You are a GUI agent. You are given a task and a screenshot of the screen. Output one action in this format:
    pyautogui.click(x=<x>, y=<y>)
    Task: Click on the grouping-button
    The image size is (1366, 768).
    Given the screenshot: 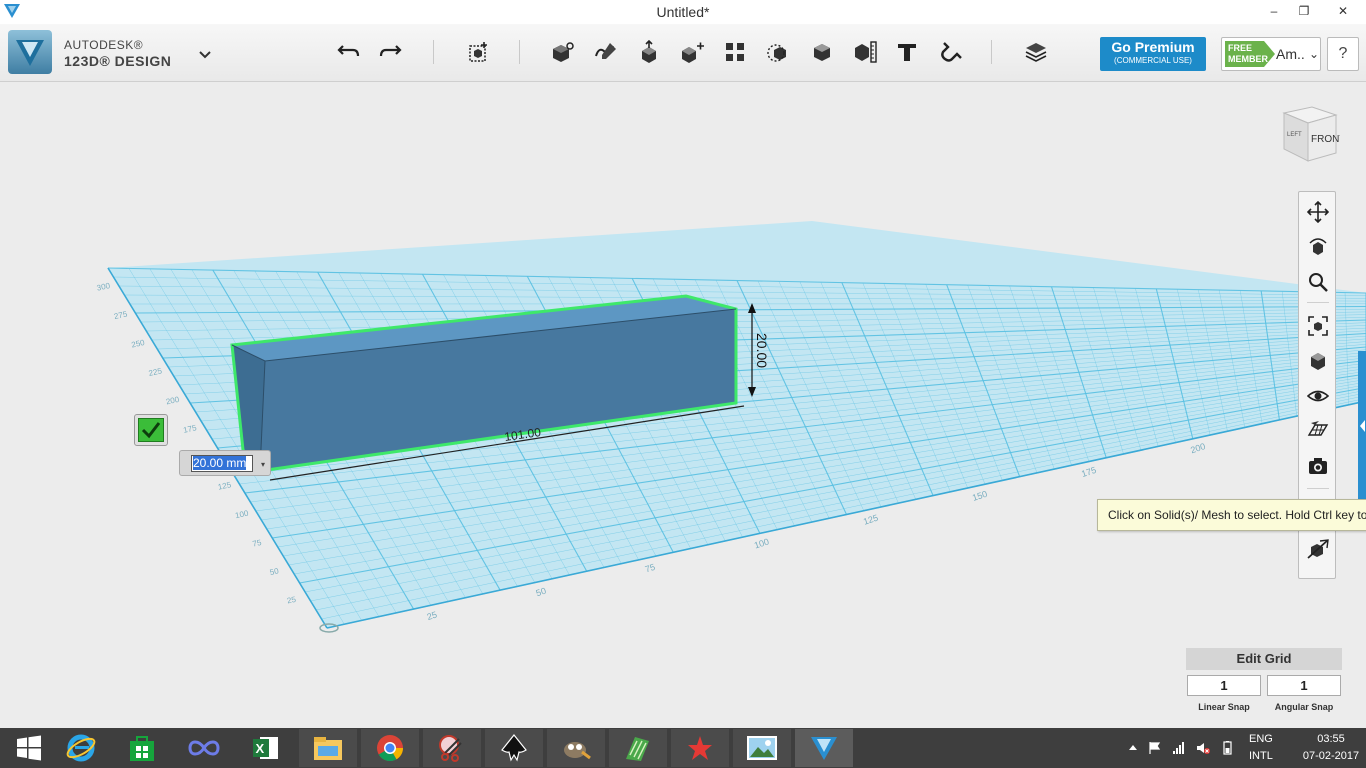 What is the action you would take?
    pyautogui.click(x=735, y=52)
    